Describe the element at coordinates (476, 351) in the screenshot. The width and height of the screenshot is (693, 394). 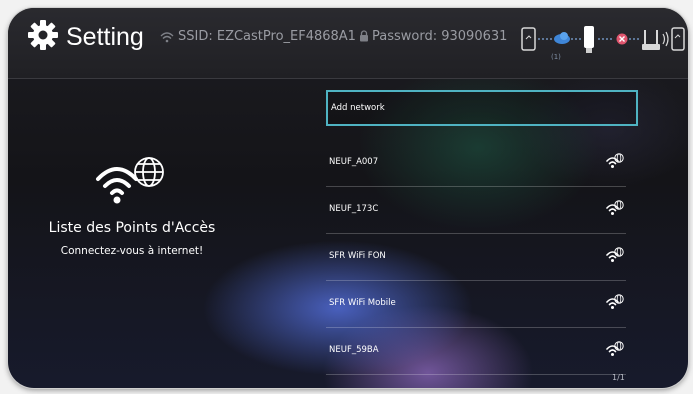
I see `network-item: NEUF_59BA` at that location.